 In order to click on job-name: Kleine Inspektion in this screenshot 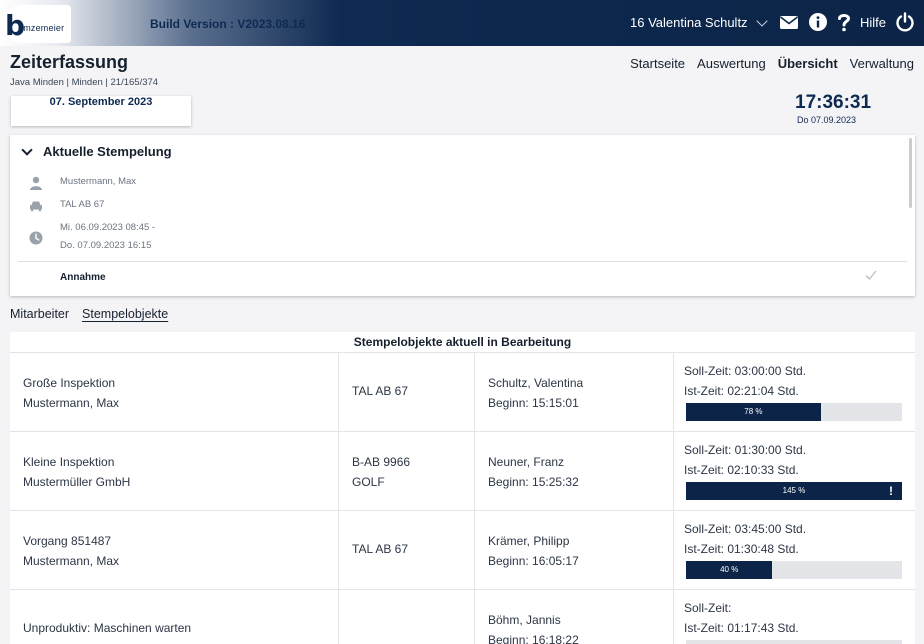, I will do `click(69, 462)`.